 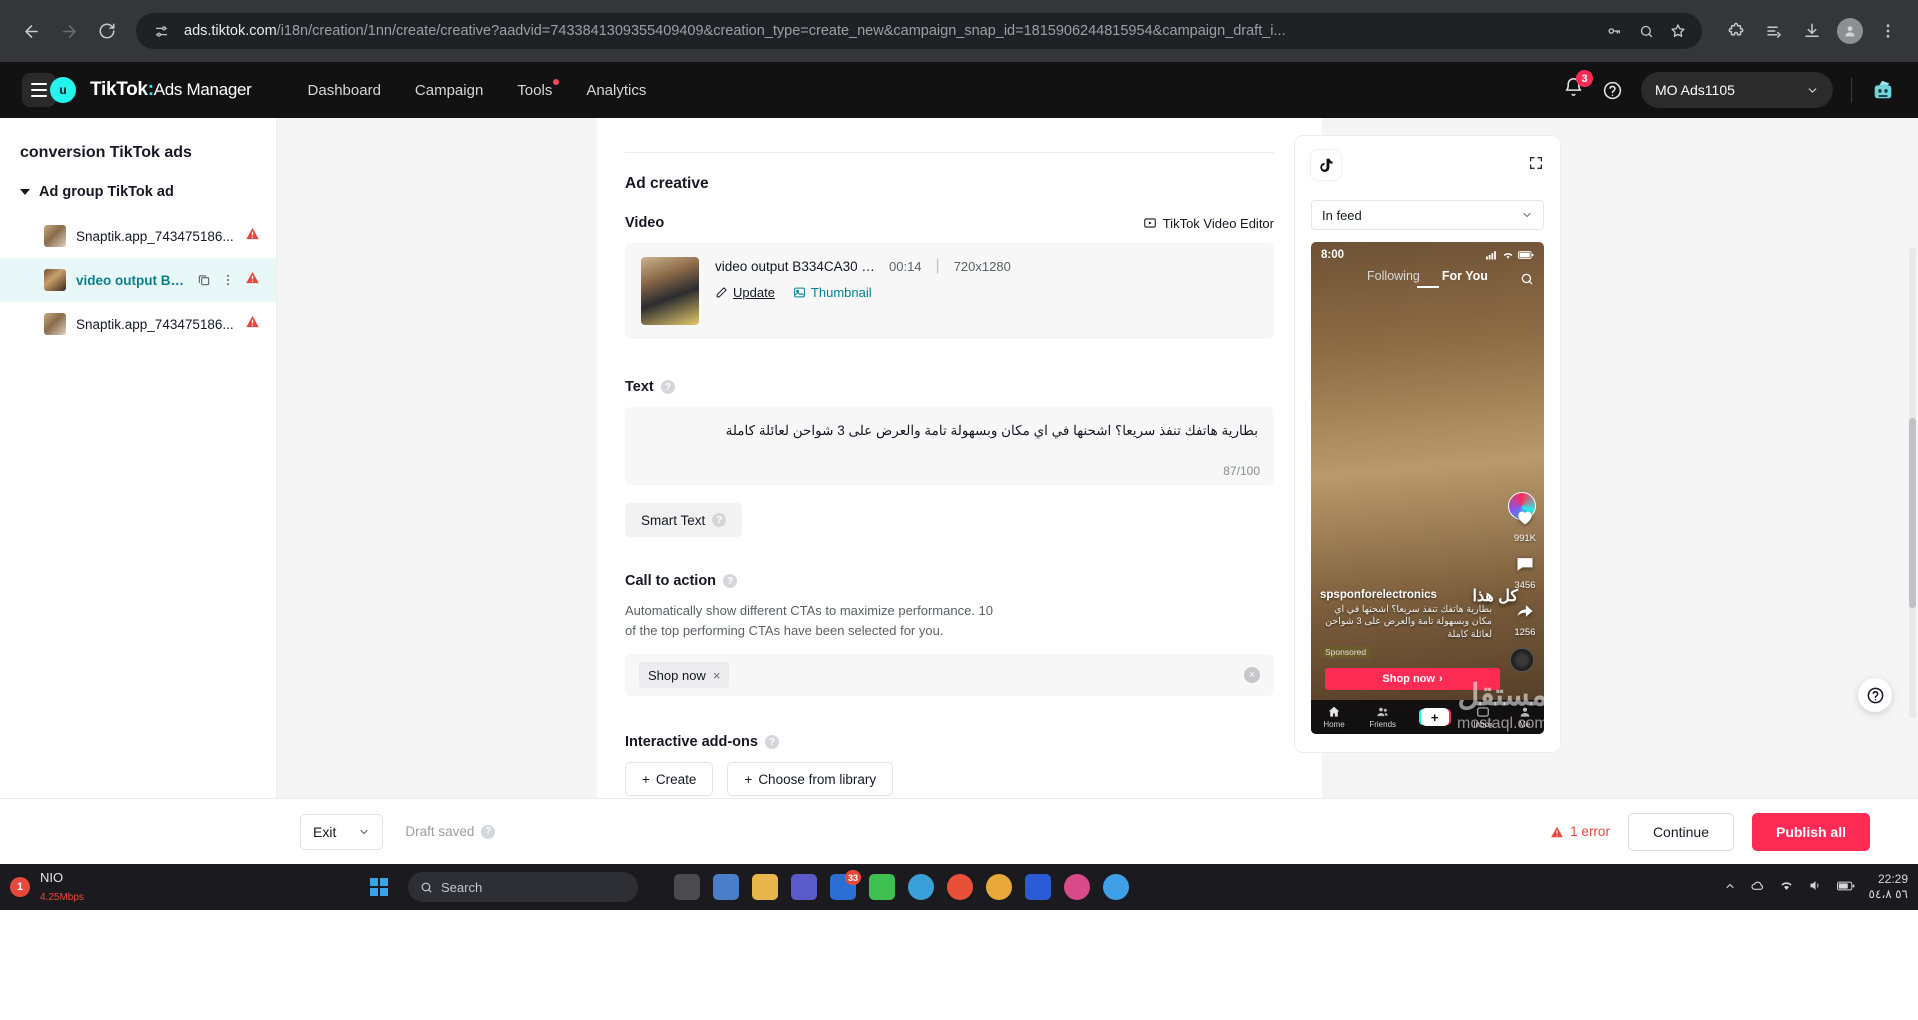 What do you see at coordinates (1382, 712) in the screenshot?
I see `friends-icon` at bounding box center [1382, 712].